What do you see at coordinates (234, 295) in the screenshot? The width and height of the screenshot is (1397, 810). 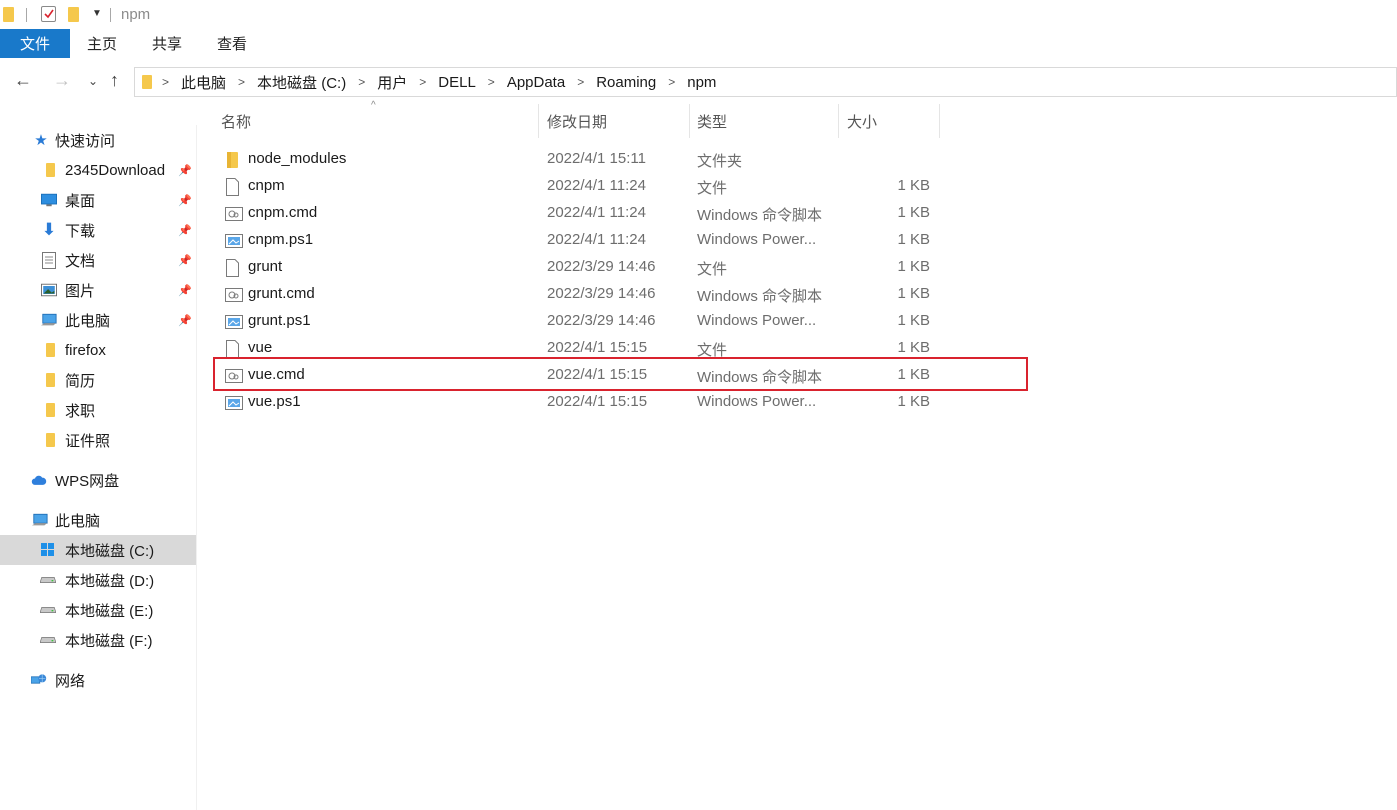 I see `cmd-file-icon` at bounding box center [234, 295].